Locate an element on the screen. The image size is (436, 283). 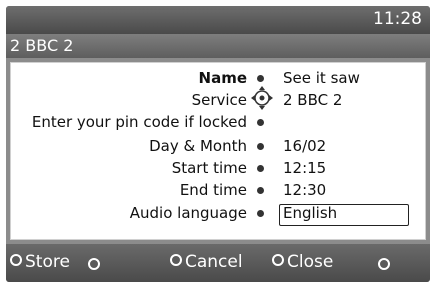
form-row-audio-language: Audio language English is located at coordinates (218, 214).